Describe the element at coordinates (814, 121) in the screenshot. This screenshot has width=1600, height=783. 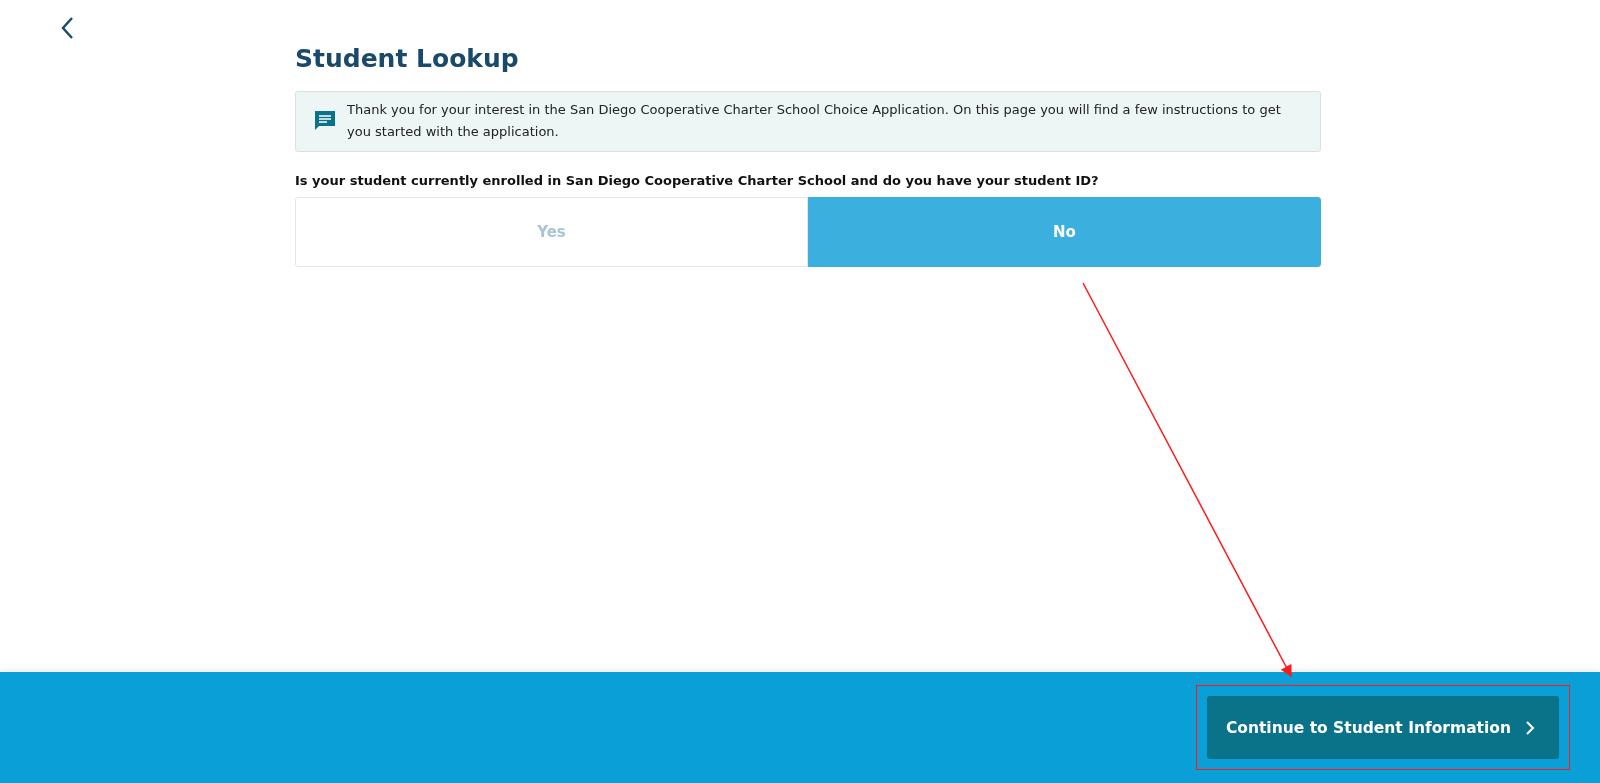
I see `info-text: Thank you for your interest in the San Diego Cooperative Charter School Choice Application. On this page you will find a few instructions to get you started with the application.` at that location.